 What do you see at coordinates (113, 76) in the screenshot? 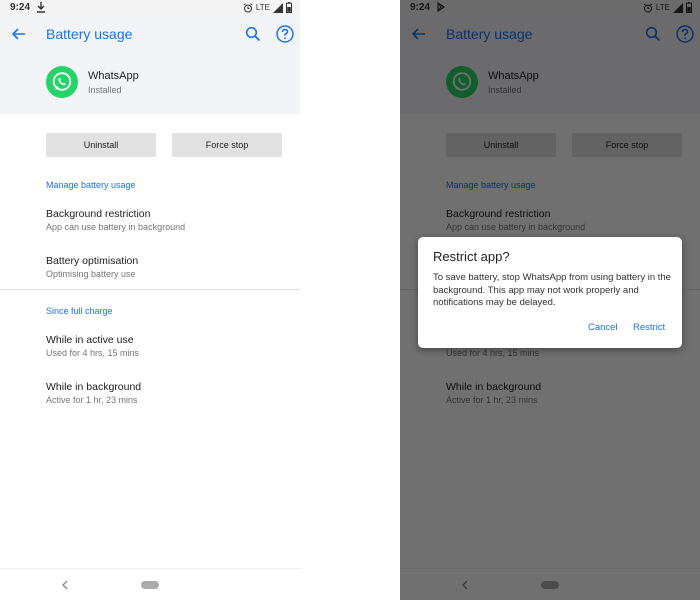
I see `app-name: WhatsApp` at bounding box center [113, 76].